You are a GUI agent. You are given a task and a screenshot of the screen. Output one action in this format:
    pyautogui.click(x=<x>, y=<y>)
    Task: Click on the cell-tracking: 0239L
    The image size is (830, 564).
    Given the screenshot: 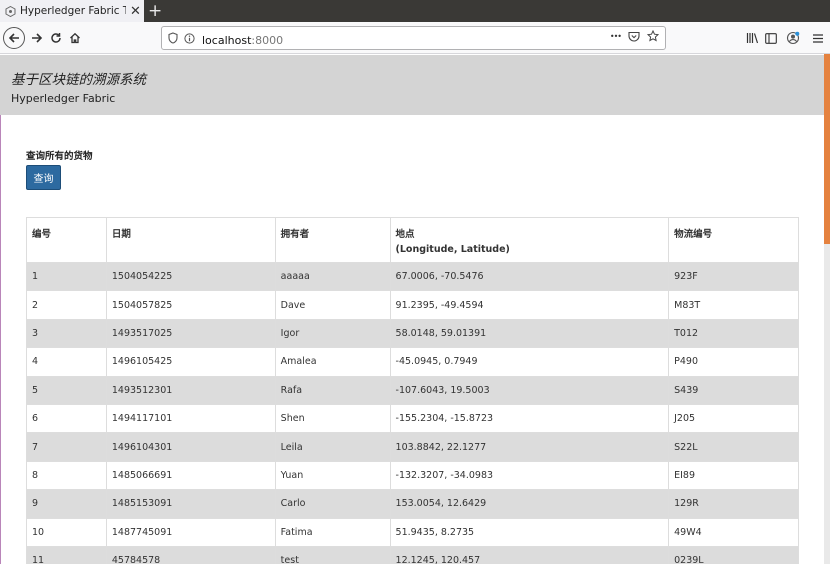 What is the action you would take?
    pyautogui.click(x=733, y=554)
    